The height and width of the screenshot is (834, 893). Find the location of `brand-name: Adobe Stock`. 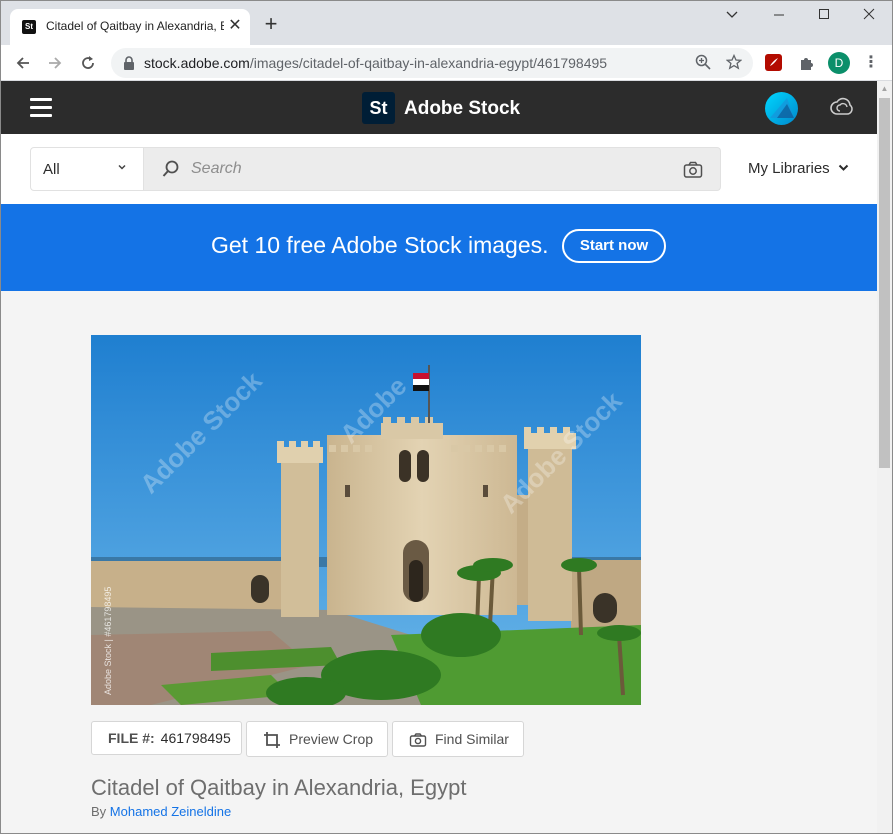

brand-name: Adobe Stock is located at coordinates (462, 108).